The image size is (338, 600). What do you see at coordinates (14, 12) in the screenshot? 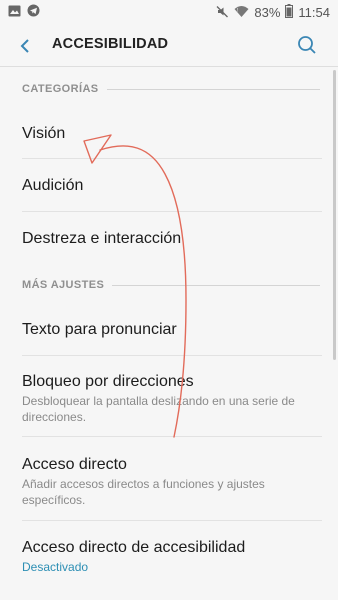
I see `gallery-icon` at bounding box center [14, 12].